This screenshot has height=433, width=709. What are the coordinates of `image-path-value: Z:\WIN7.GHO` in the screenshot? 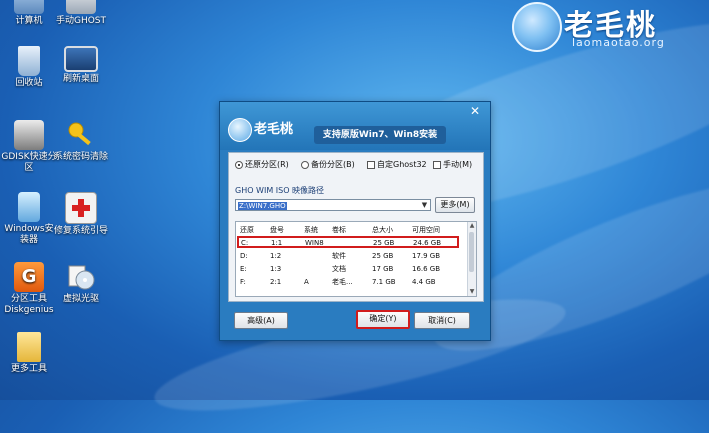 It's located at (262, 206).